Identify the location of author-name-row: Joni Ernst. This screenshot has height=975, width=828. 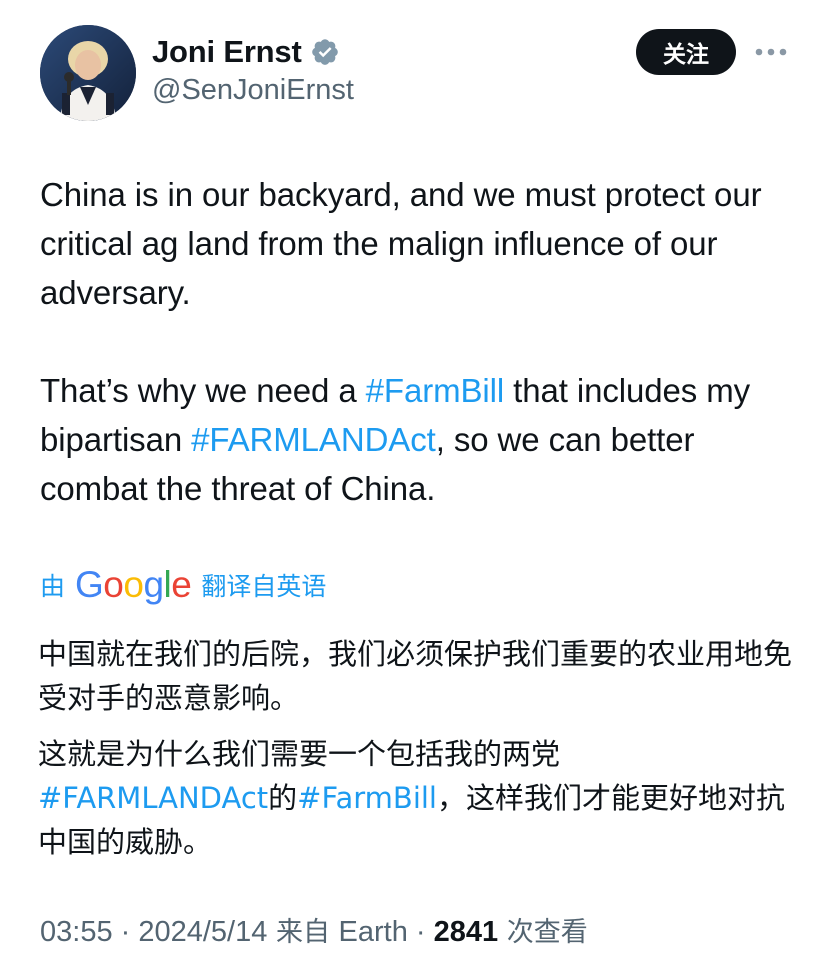
(246, 52).